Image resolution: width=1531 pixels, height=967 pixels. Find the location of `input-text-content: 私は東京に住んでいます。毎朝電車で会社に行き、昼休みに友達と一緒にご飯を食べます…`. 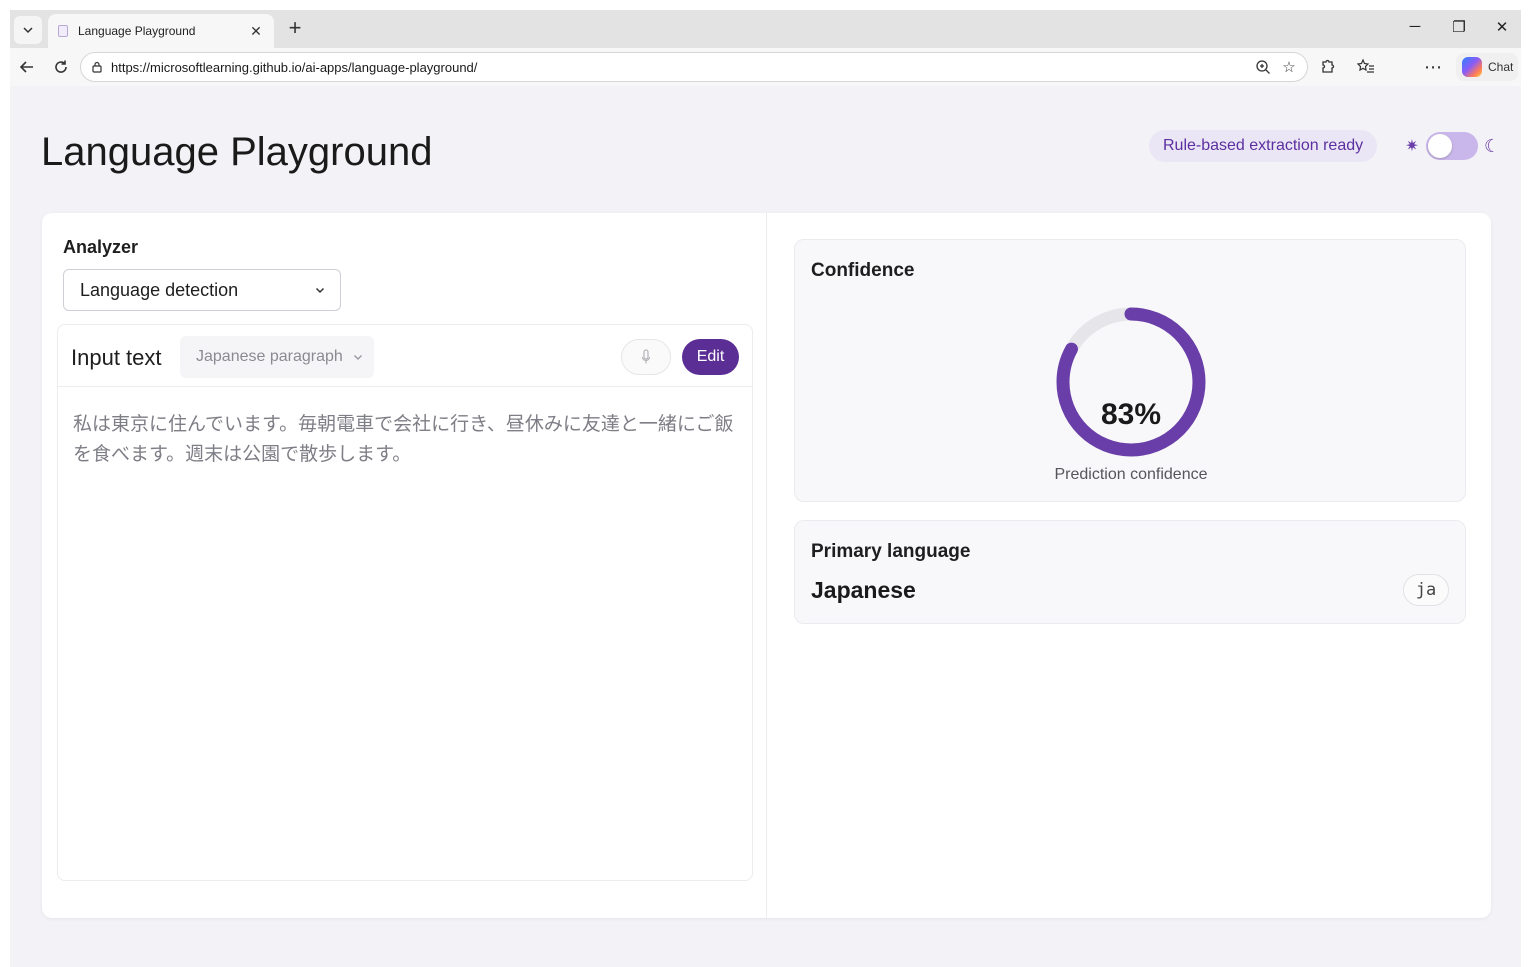

input-text-content: 私は東京に住んでいます。毎朝電車で会社に行き、昼休みに友達と一緒にご飯を食べます… is located at coordinates (407, 439).